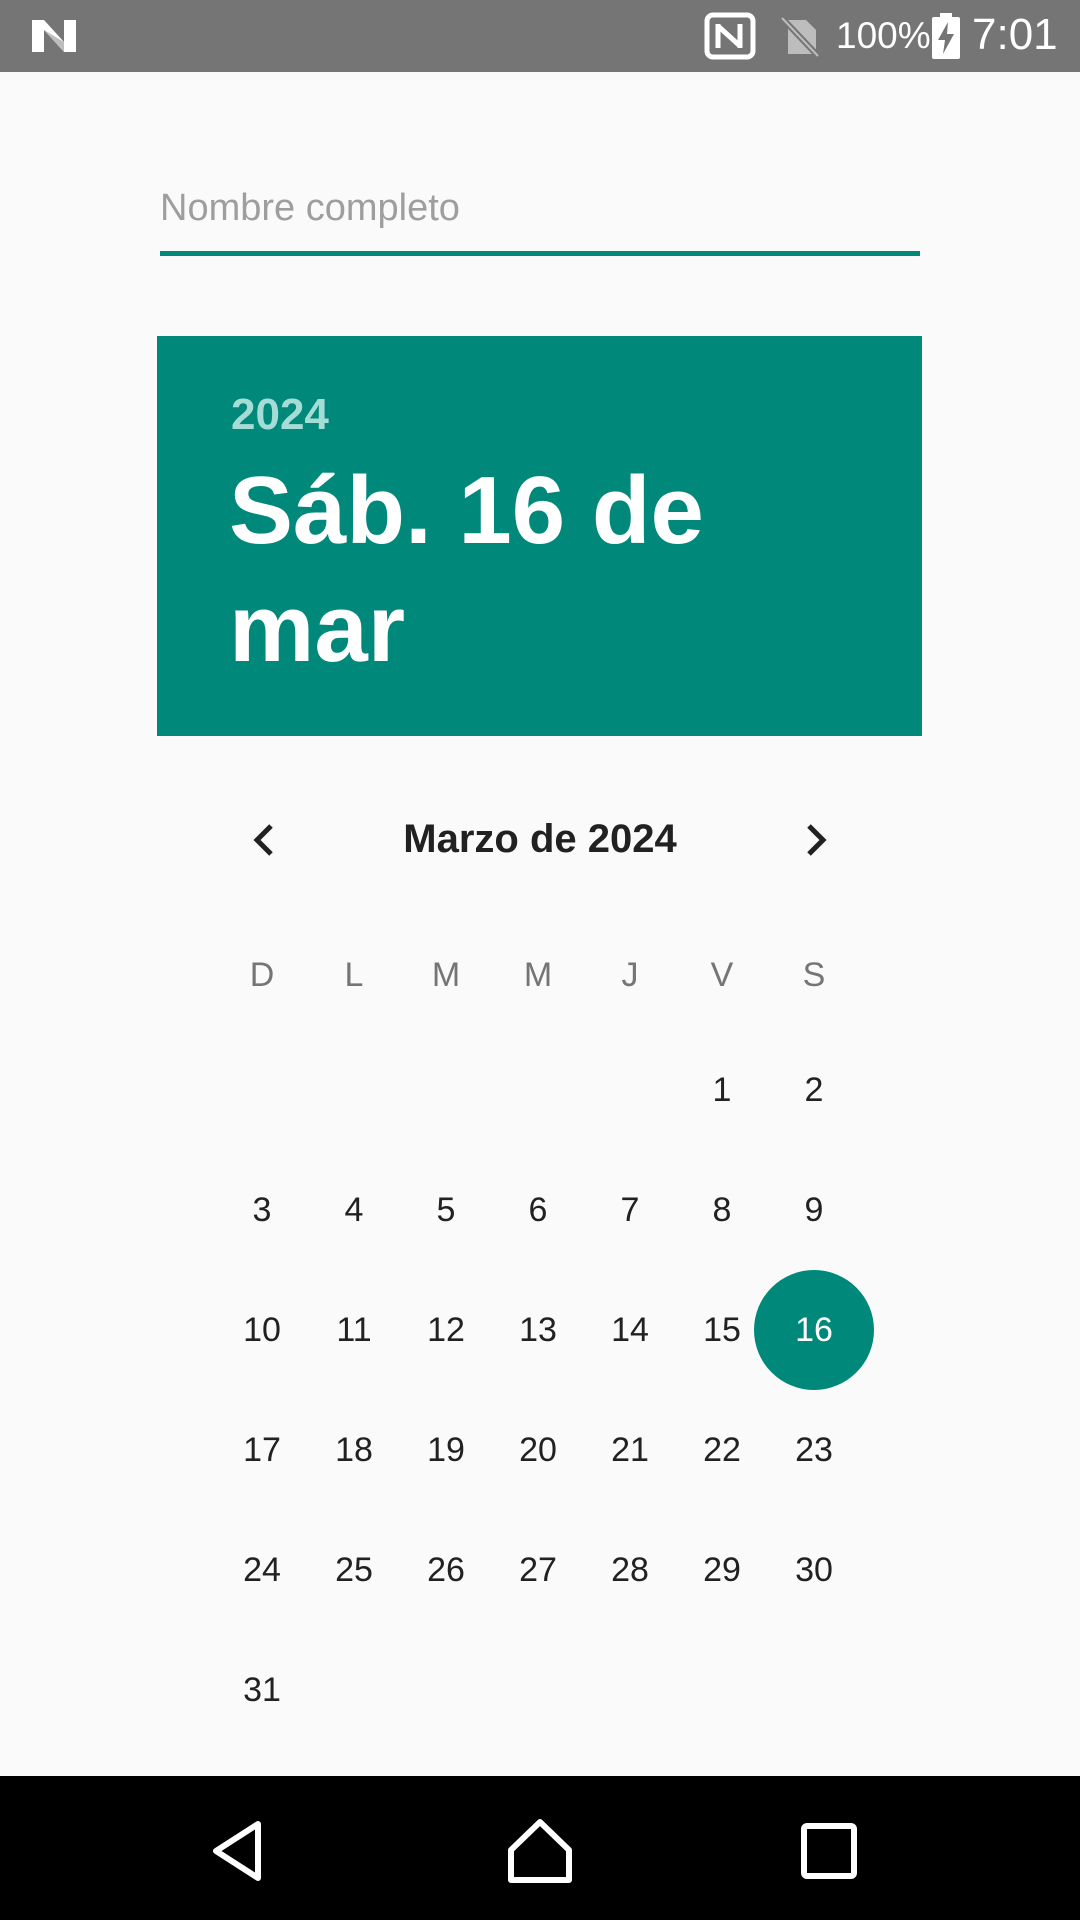 The width and height of the screenshot is (1080, 1920). I want to click on month-navigation: Marzo de 2024, so click(540, 840).